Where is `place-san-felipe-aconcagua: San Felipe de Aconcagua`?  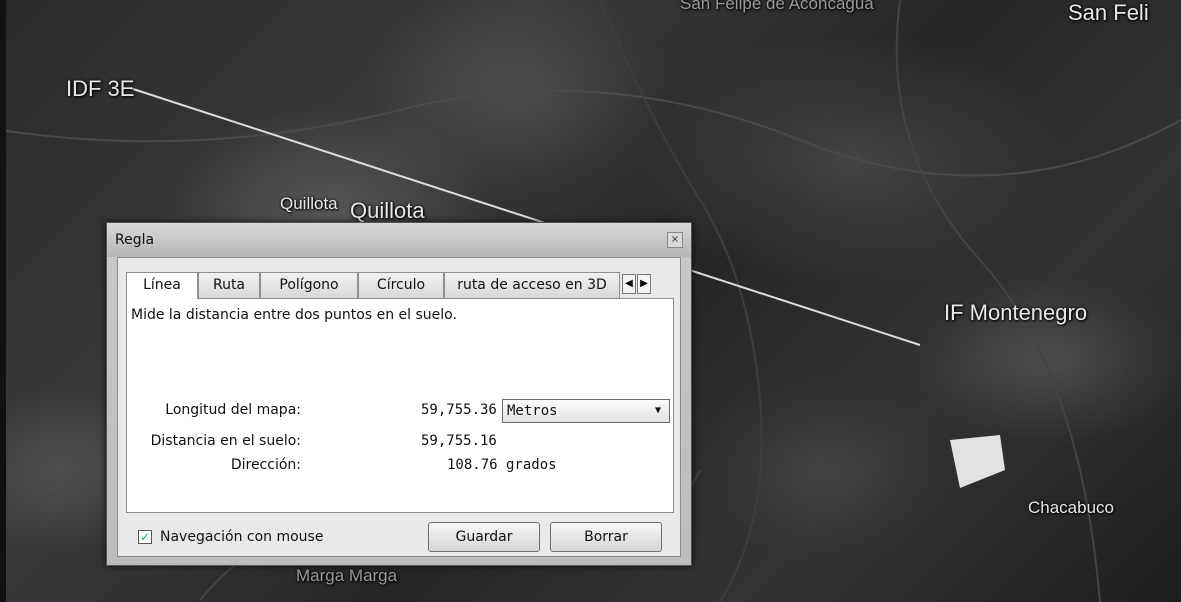 place-san-felipe-aconcagua: San Felipe de Aconcagua is located at coordinates (777, 6).